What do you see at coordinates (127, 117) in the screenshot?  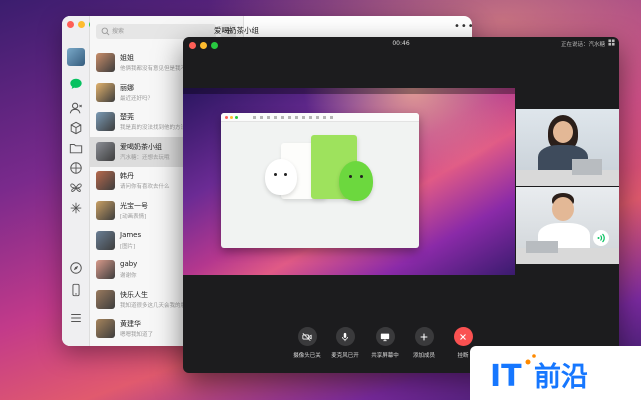 I see `chat-name: 楚莞` at bounding box center [127, 117].